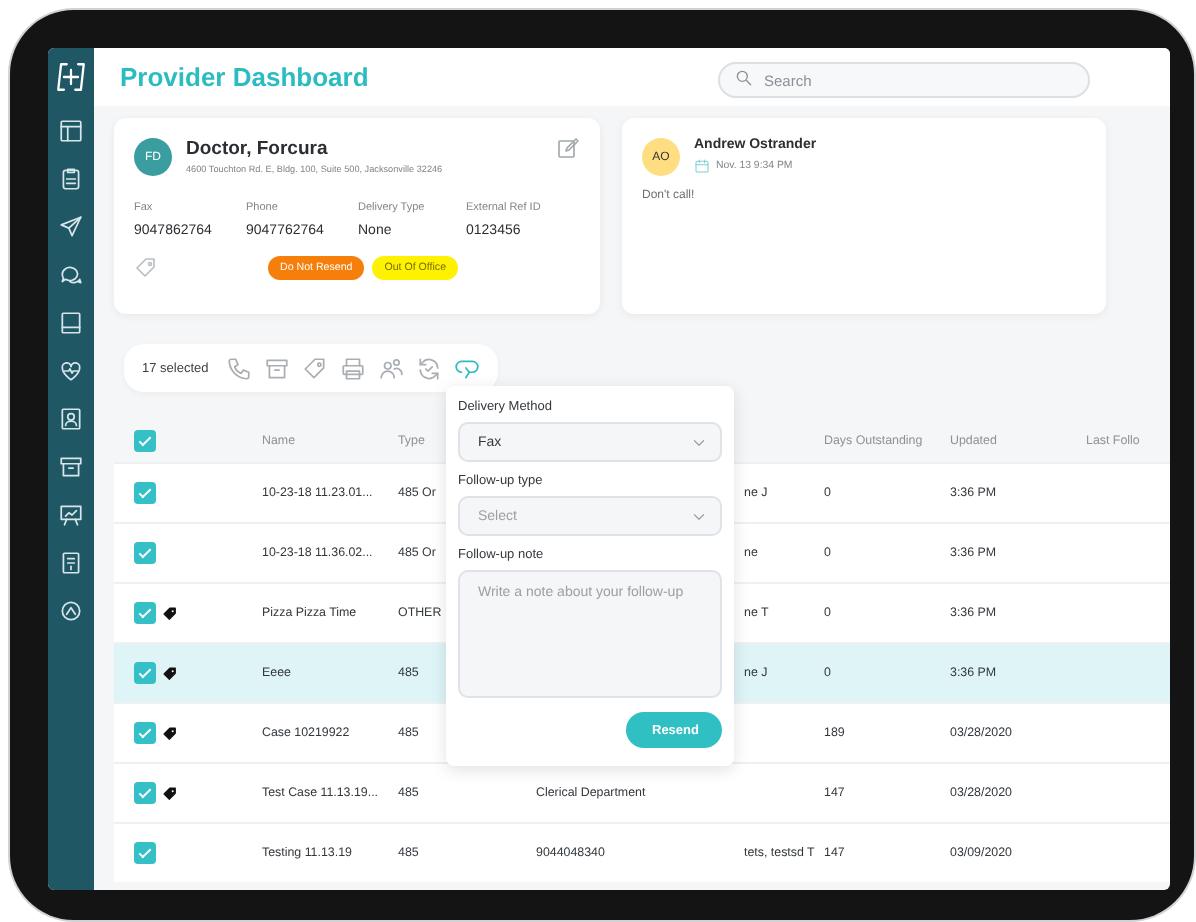 Image resolution: width=1196 pixels, height=922 pixels. Describe the element at coordinates (258, 149) in the screenshot. I see `provider-name: Doctor, Forcura` at that location.